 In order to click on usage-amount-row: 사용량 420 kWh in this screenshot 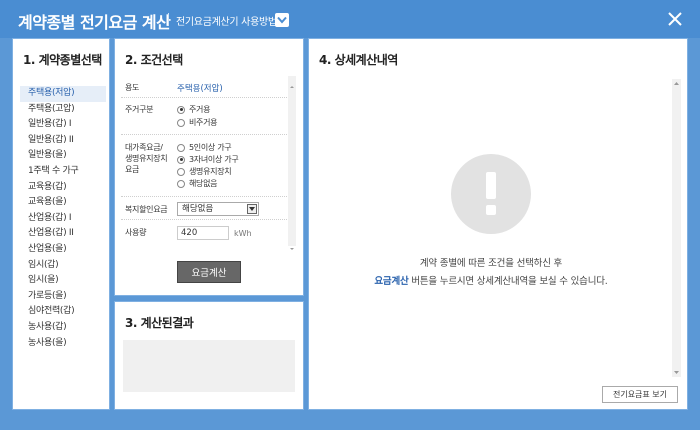, I will do `click(205, 233)`.